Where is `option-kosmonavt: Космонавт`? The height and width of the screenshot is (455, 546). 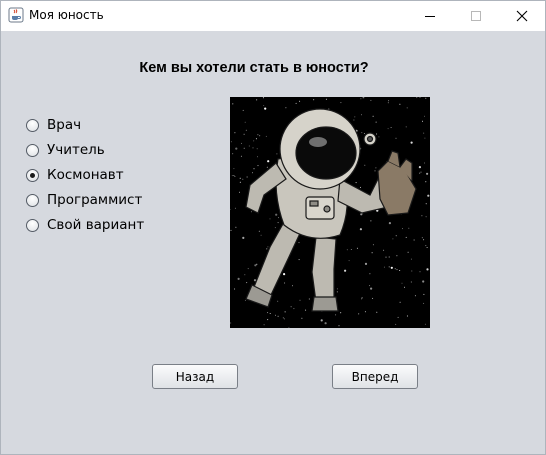
option-kosmonavt: Космонавт is located at coordinates (110, 179).